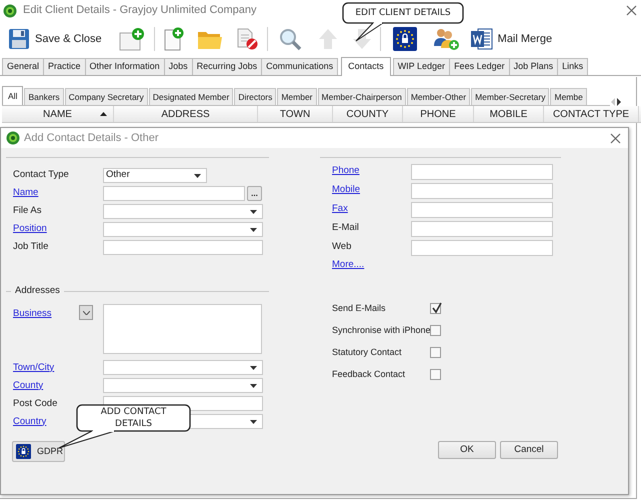  I want to click on checkbox-label: Feedback Contact, so click(369, 374).